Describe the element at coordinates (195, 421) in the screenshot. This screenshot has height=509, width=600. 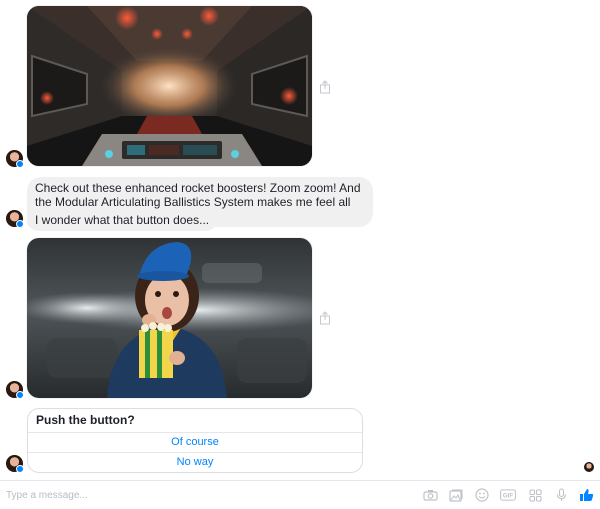
I see `quick-reply-title: Push the button?` at that location.